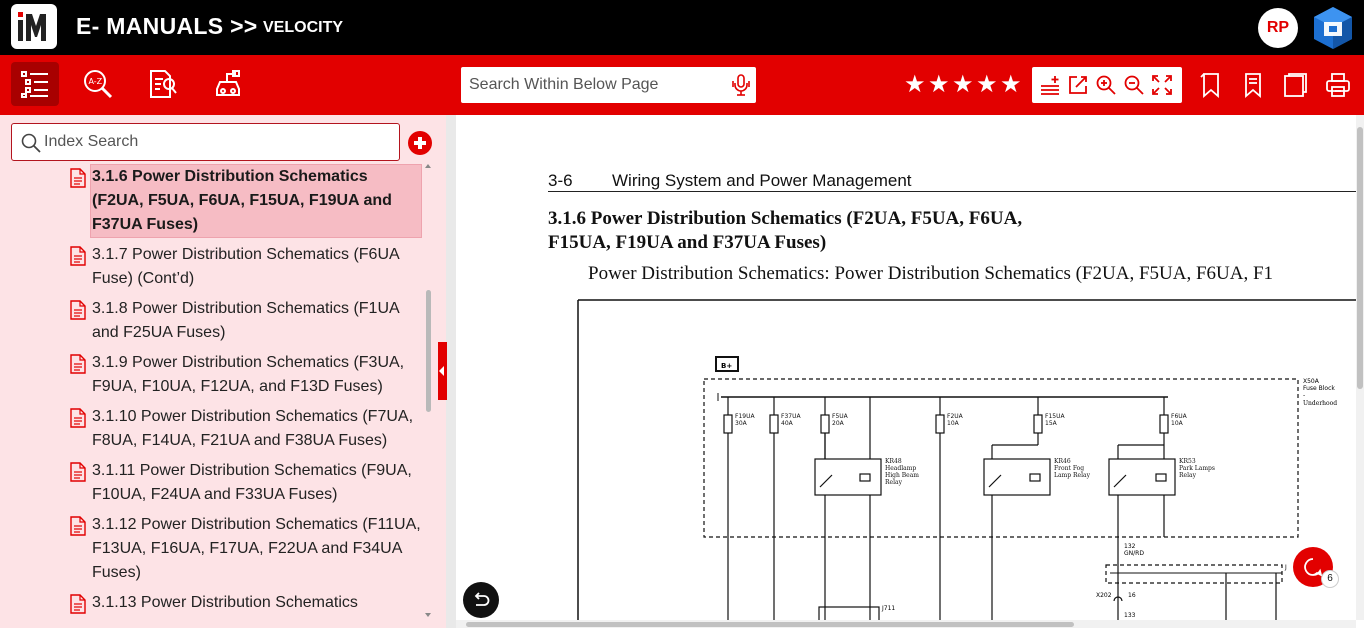 Image resolution: width=1364 pixels, height=628 pixels. I want to click on relay-name: KR48, so click(893, 461).